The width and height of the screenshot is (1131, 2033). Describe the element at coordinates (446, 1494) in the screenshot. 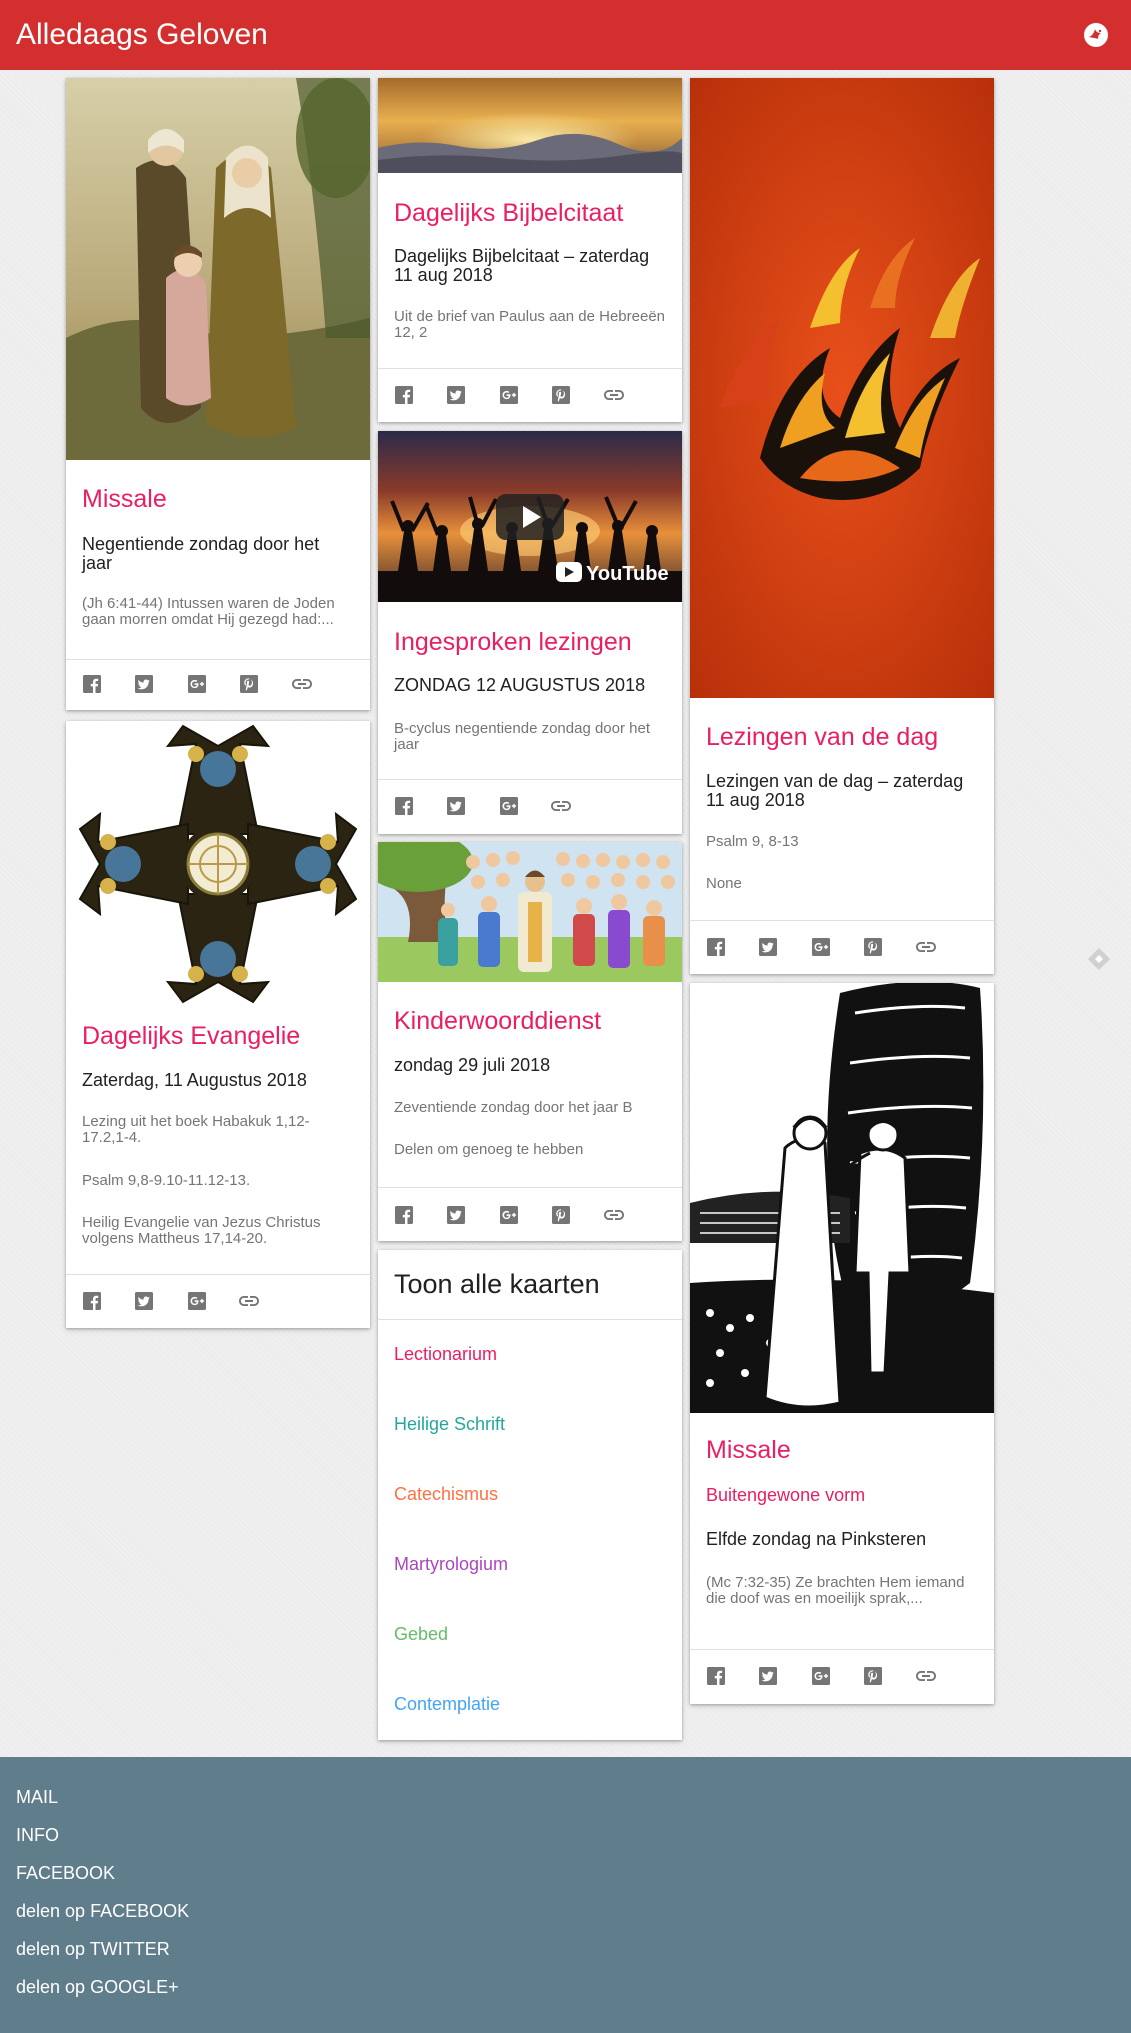

I see `link-catechismus: Catechismus` at that location.